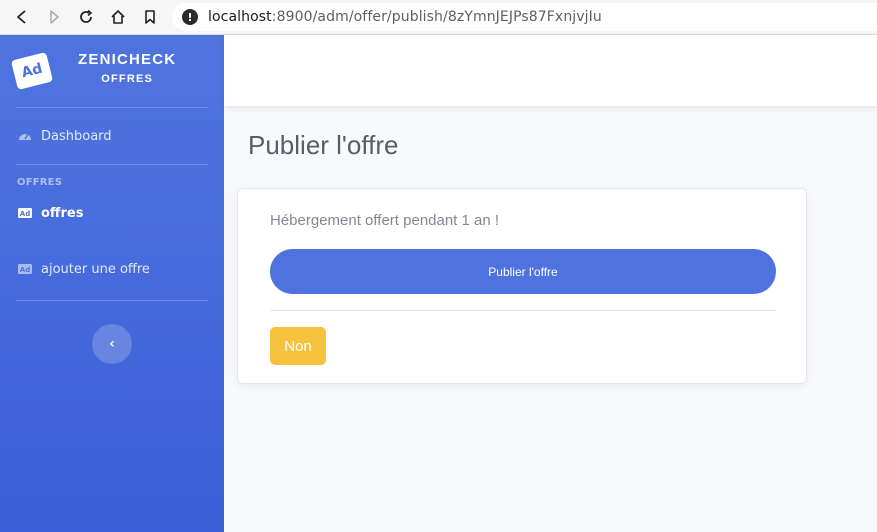  What do you see at coordinates (127, 59) in the screenshot?
I see `brand-name: ZENICHECK` at bounding box center [127, 59].